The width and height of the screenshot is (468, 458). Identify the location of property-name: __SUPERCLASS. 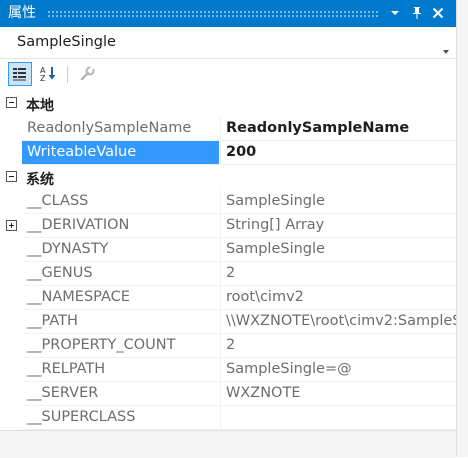
(81, 417).